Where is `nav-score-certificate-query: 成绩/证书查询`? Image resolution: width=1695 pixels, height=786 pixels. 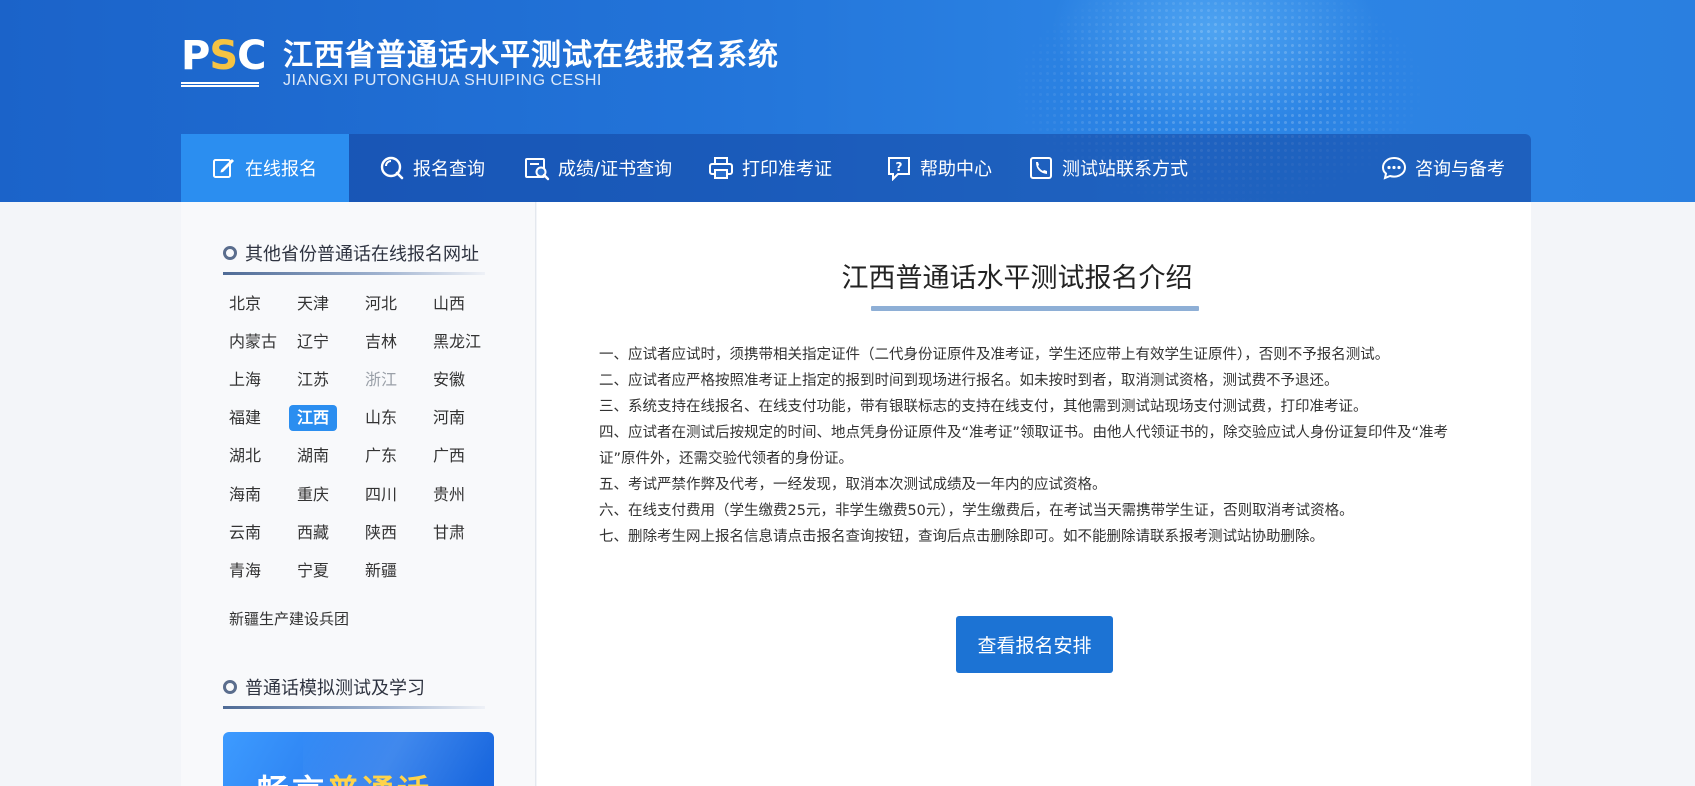 nav-score-certificate-query: 成绩/证书查询 is located at coordinates (598, 168).